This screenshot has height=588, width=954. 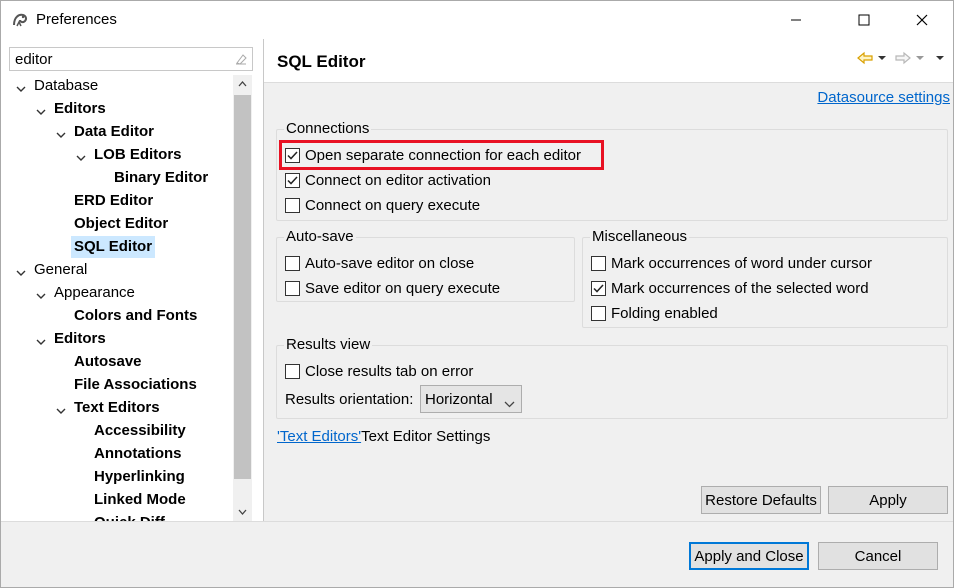 I want to click on back-menu-icon, so click(x=882, y=58).